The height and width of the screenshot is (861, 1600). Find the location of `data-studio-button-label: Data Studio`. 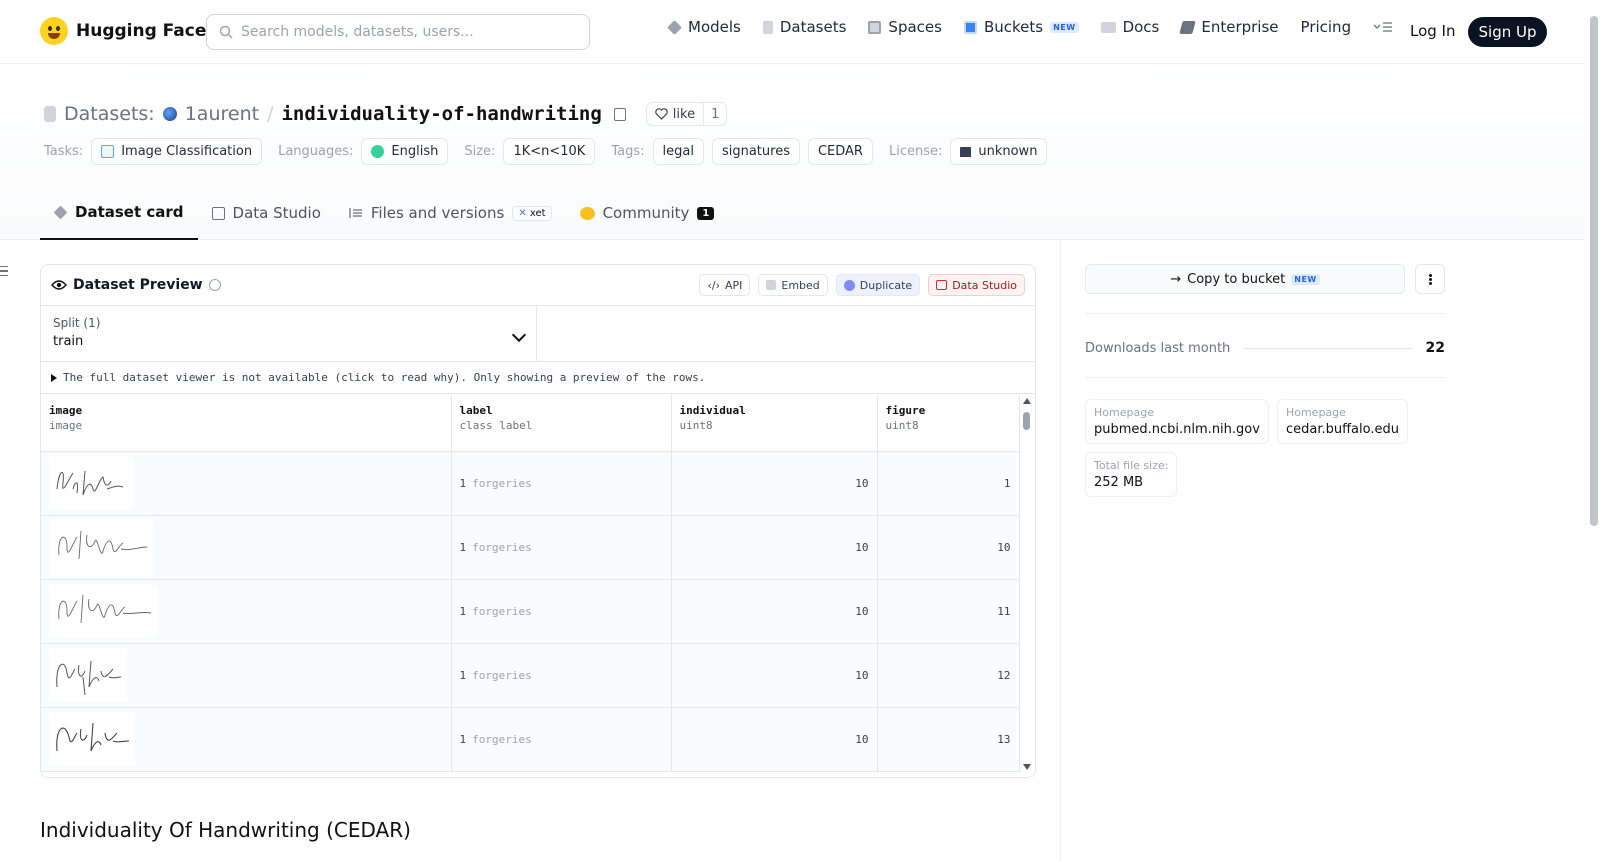

data-studio-button-label: Data Studio is located at coordinates (984, 285).